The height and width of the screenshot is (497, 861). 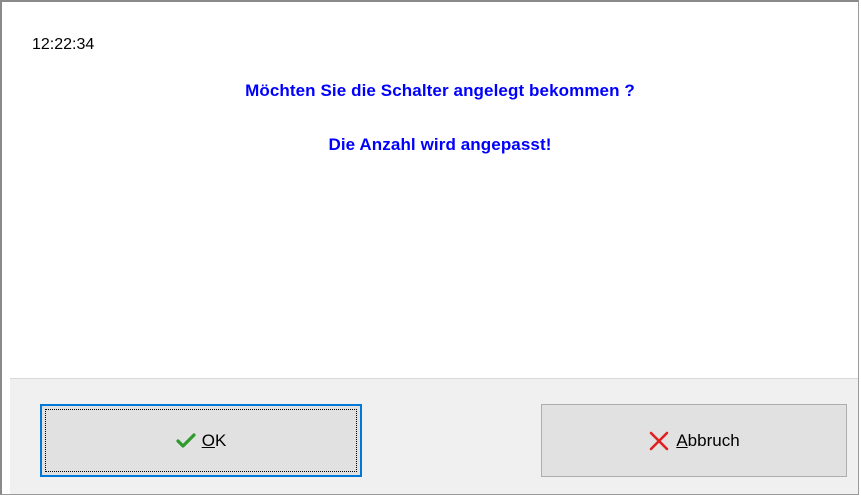 I want to click on ok-button: OK, so click(x=201, y=440).